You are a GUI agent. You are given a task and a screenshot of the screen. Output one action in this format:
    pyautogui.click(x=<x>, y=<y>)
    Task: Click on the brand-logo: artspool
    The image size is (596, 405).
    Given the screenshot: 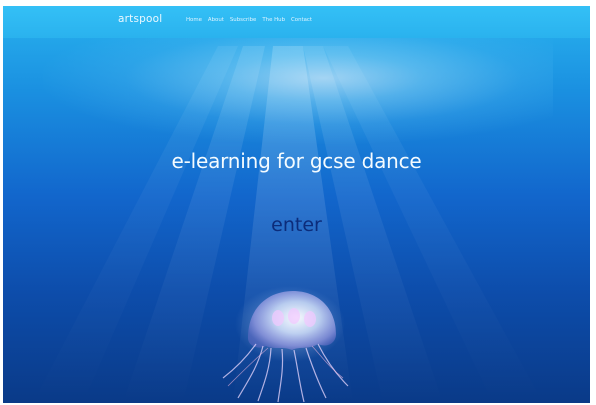 What is the action you would take?
    pyautogui.click(x=140, y=19)
    